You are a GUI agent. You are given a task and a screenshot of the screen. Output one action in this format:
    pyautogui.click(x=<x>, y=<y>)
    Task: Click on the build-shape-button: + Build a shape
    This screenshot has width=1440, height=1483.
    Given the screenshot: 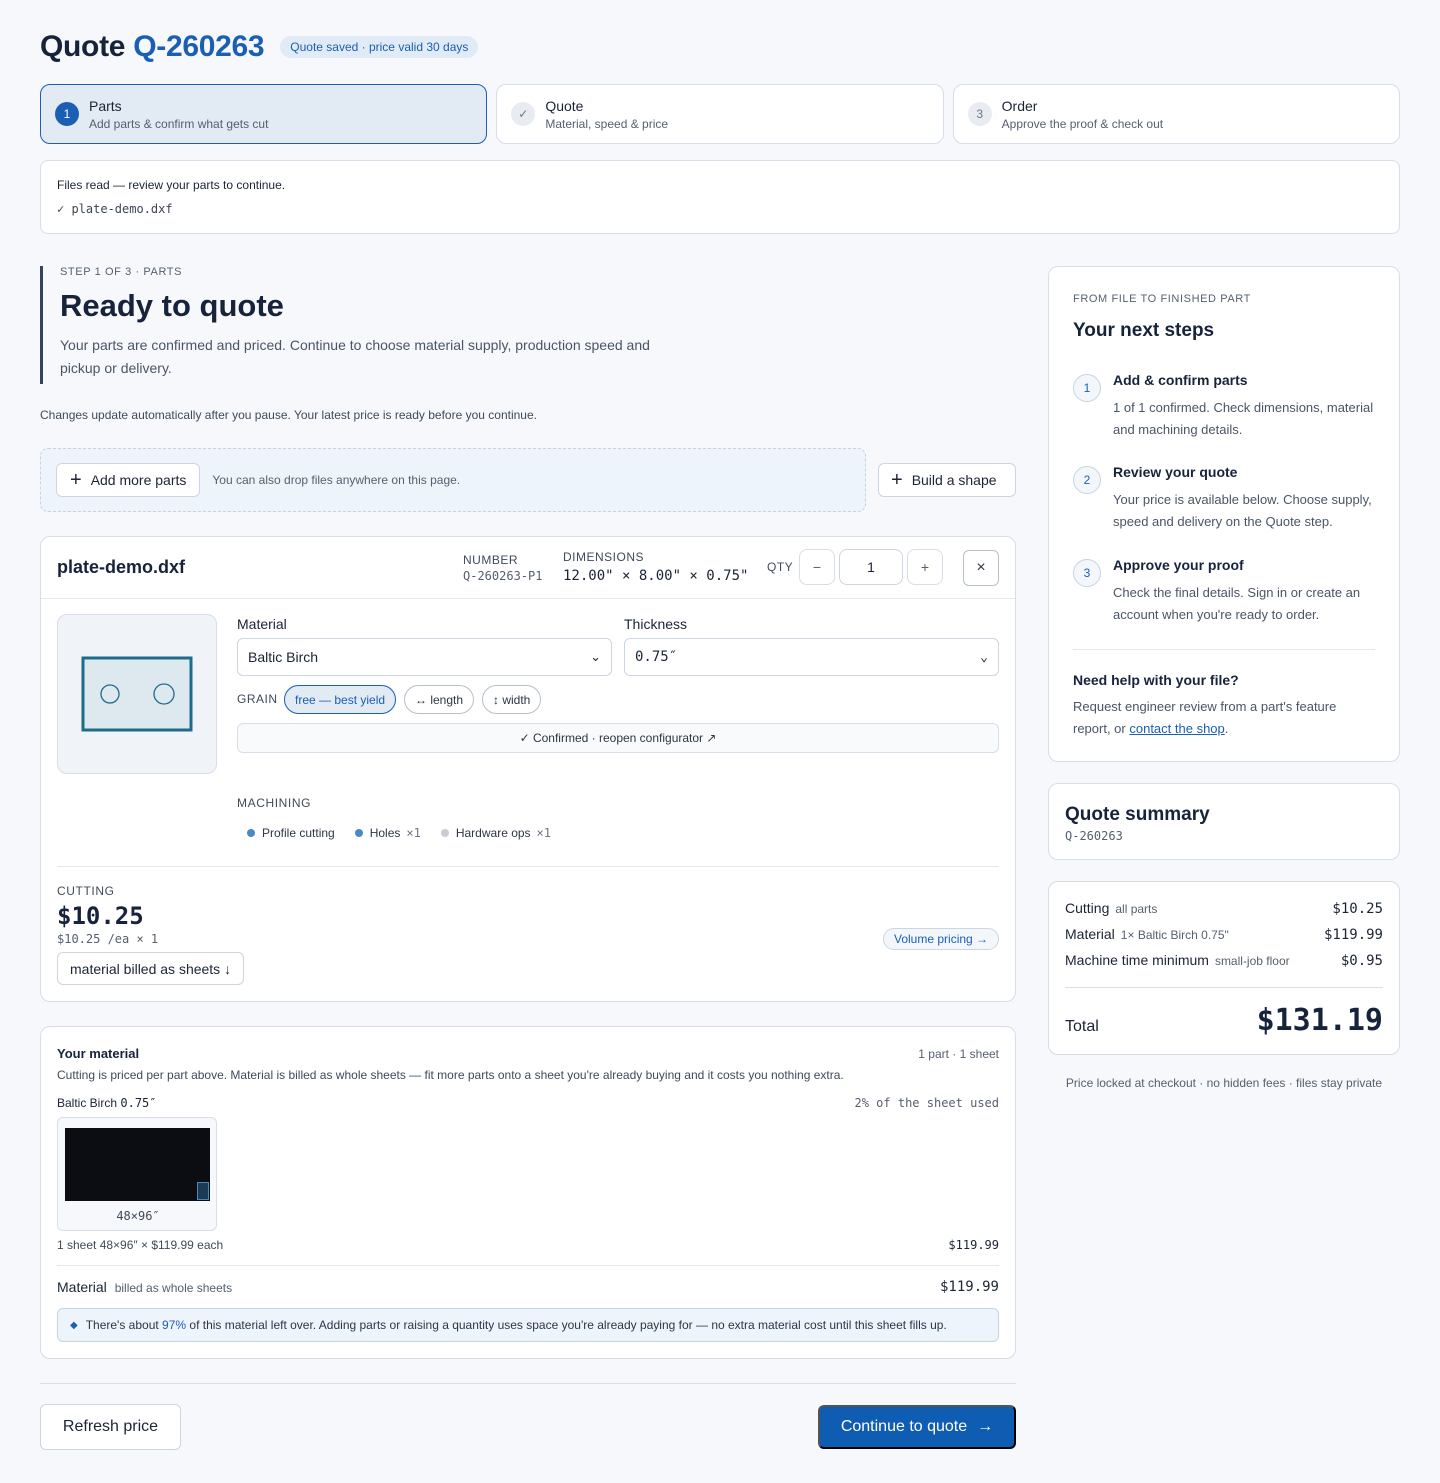 What is the action you would take?
    pyautogui.click(x=947, y=480)
    